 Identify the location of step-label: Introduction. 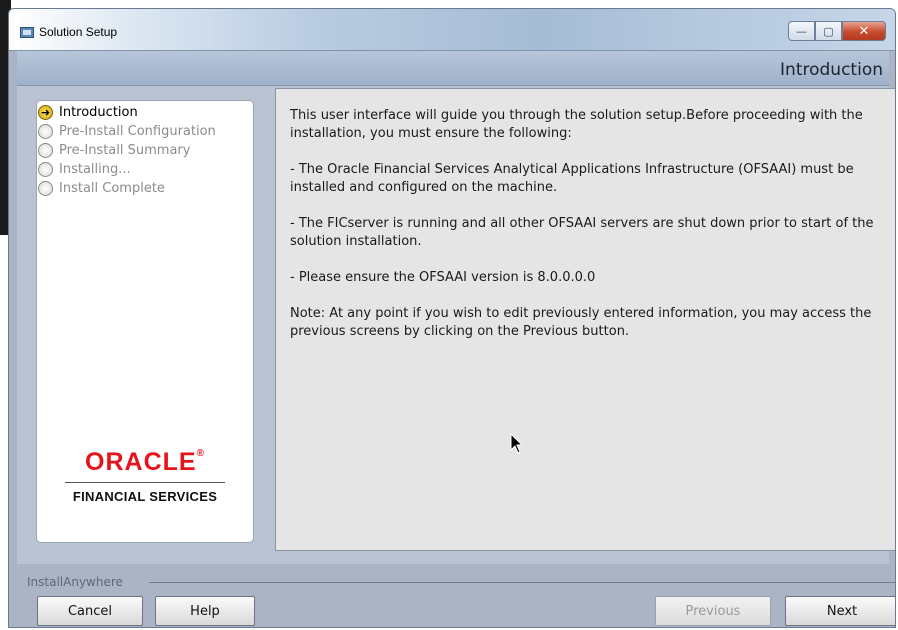
(98, 112).